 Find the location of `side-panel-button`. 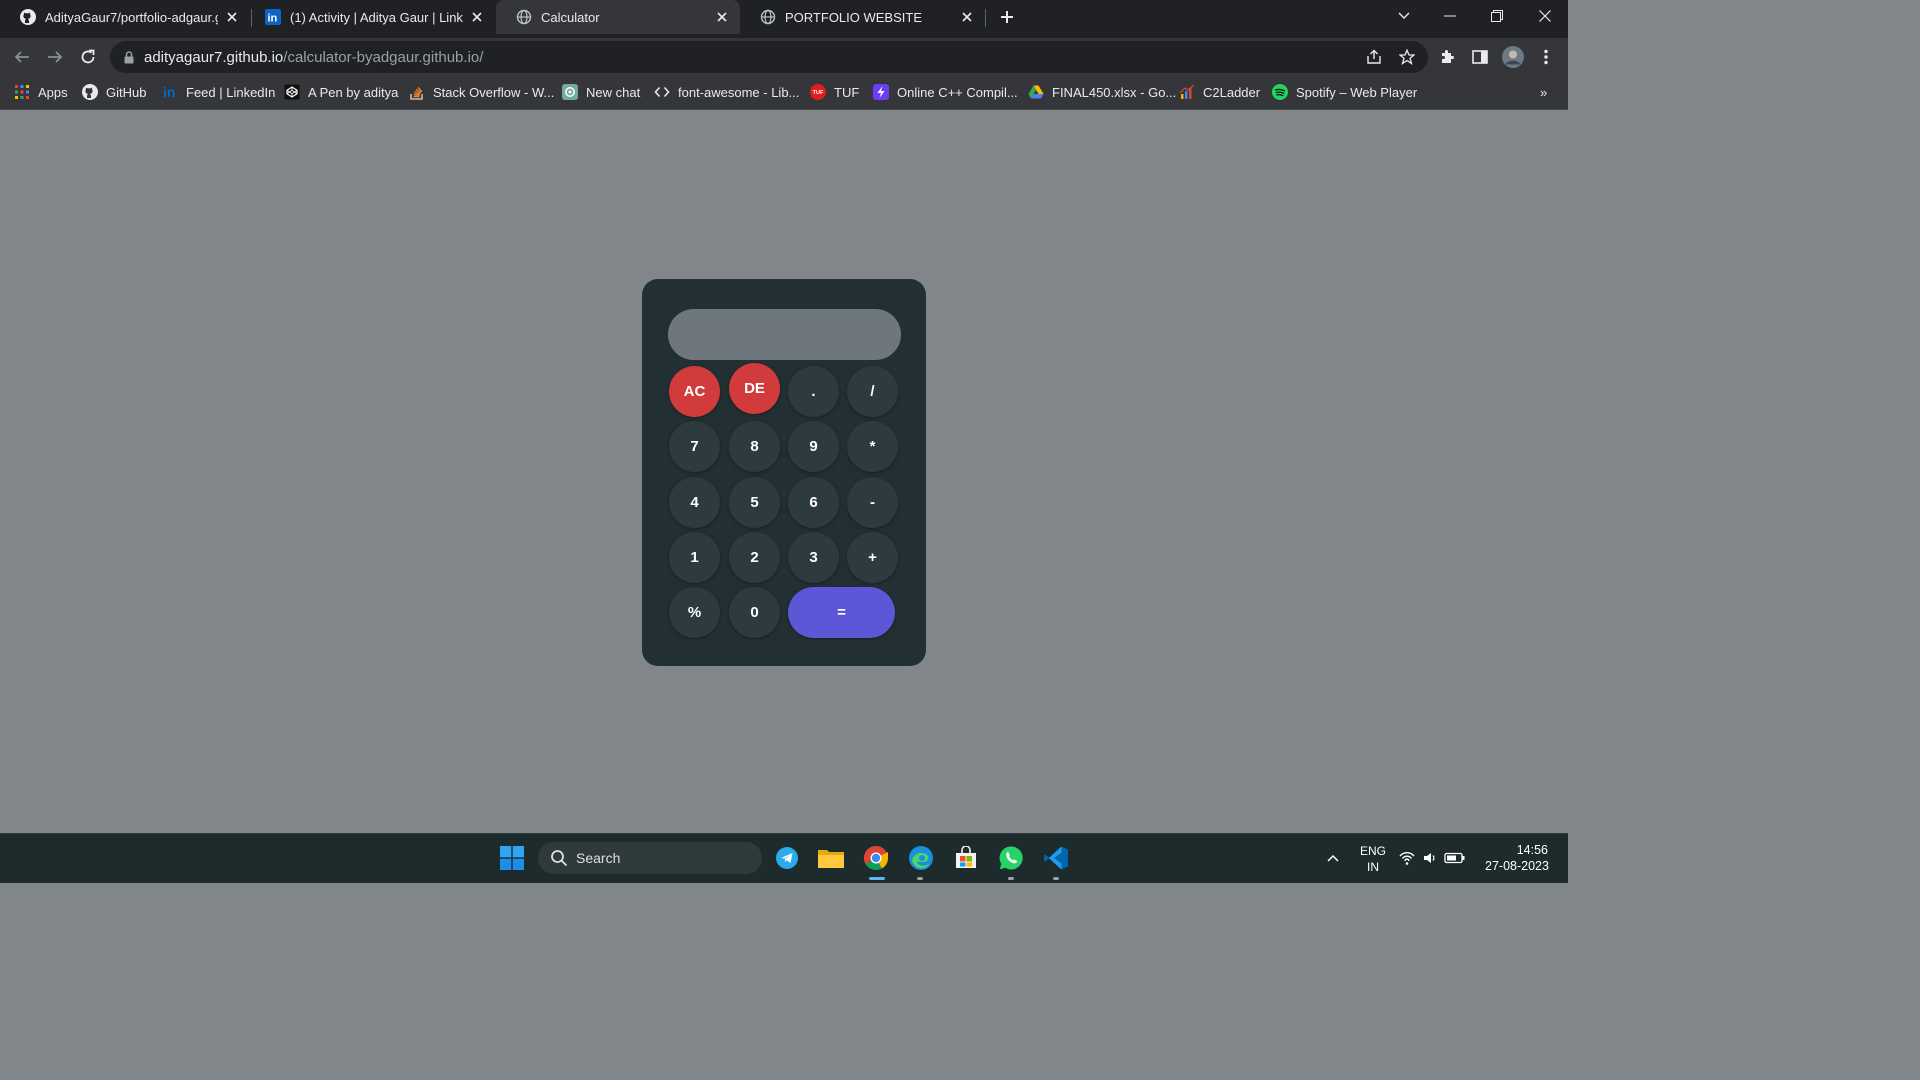

side-panel-button is located at coordinates (1480, 57).